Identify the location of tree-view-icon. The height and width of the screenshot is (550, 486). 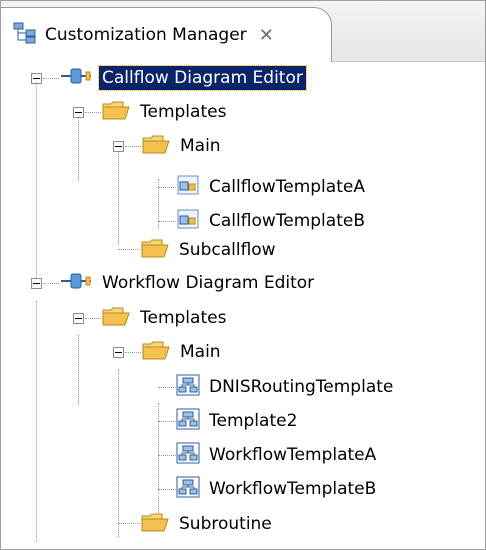
(25, 35).